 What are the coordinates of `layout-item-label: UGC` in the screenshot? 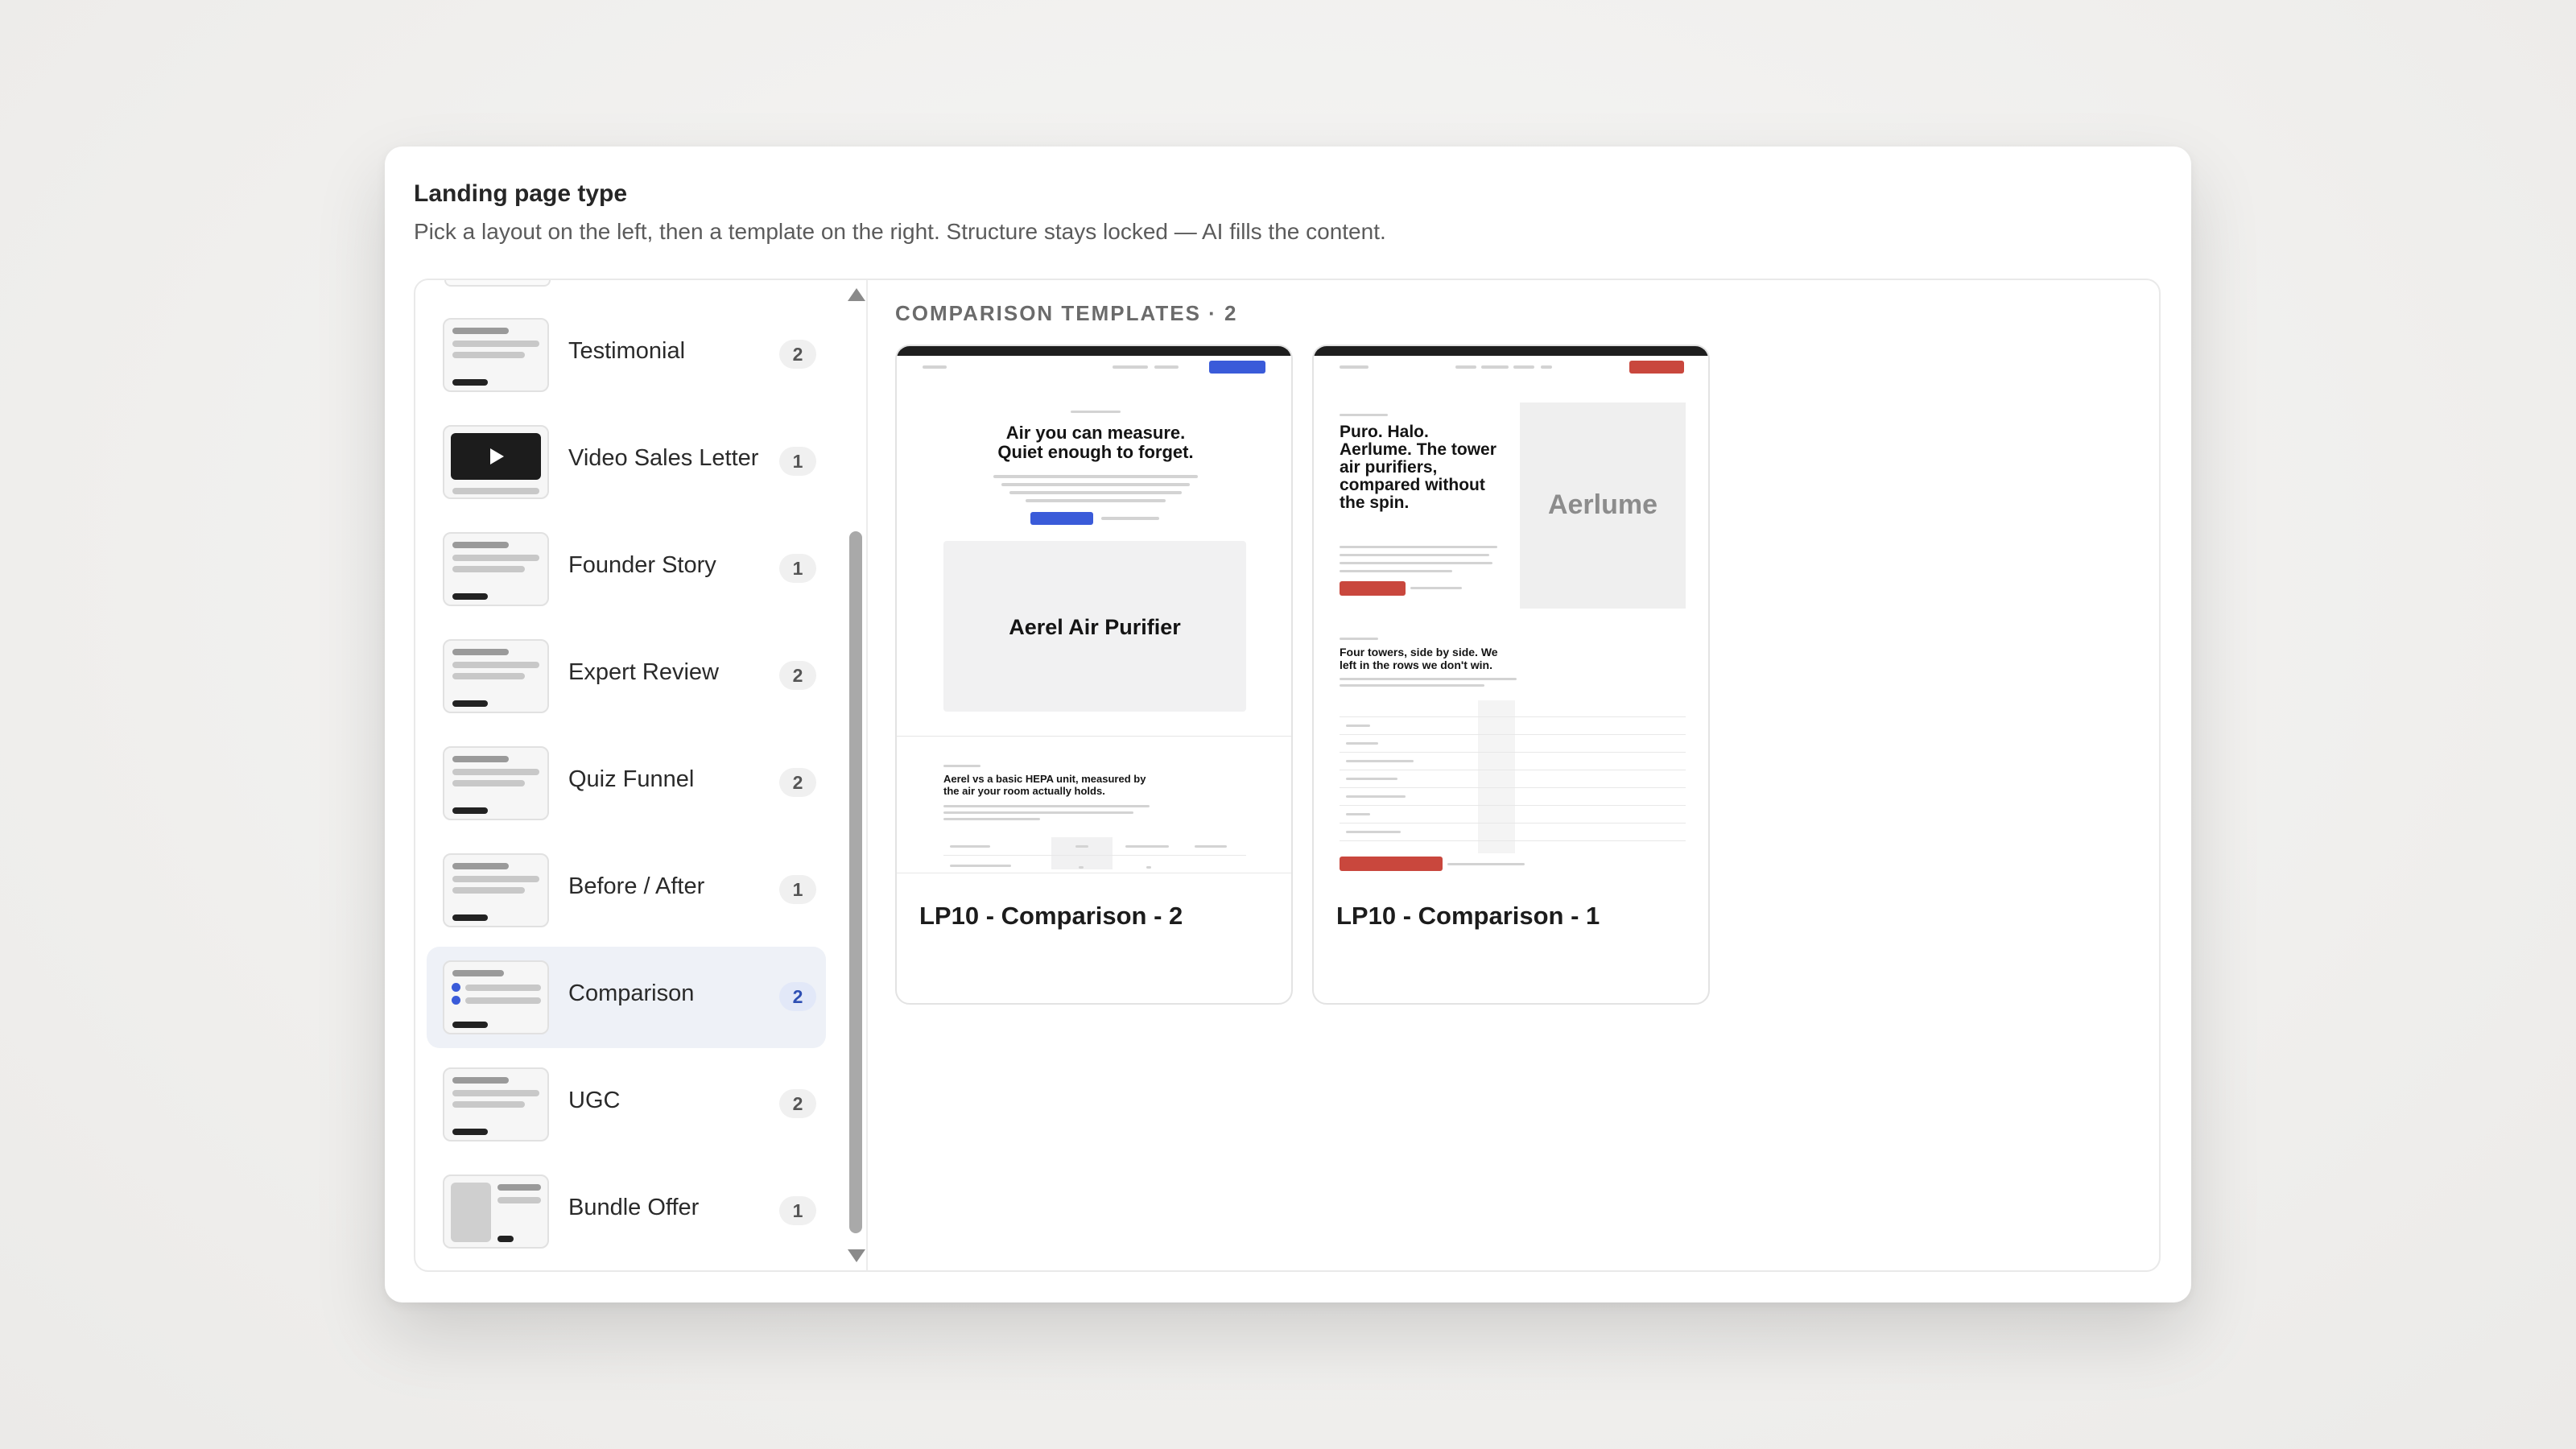 It's located at (594, 1100).